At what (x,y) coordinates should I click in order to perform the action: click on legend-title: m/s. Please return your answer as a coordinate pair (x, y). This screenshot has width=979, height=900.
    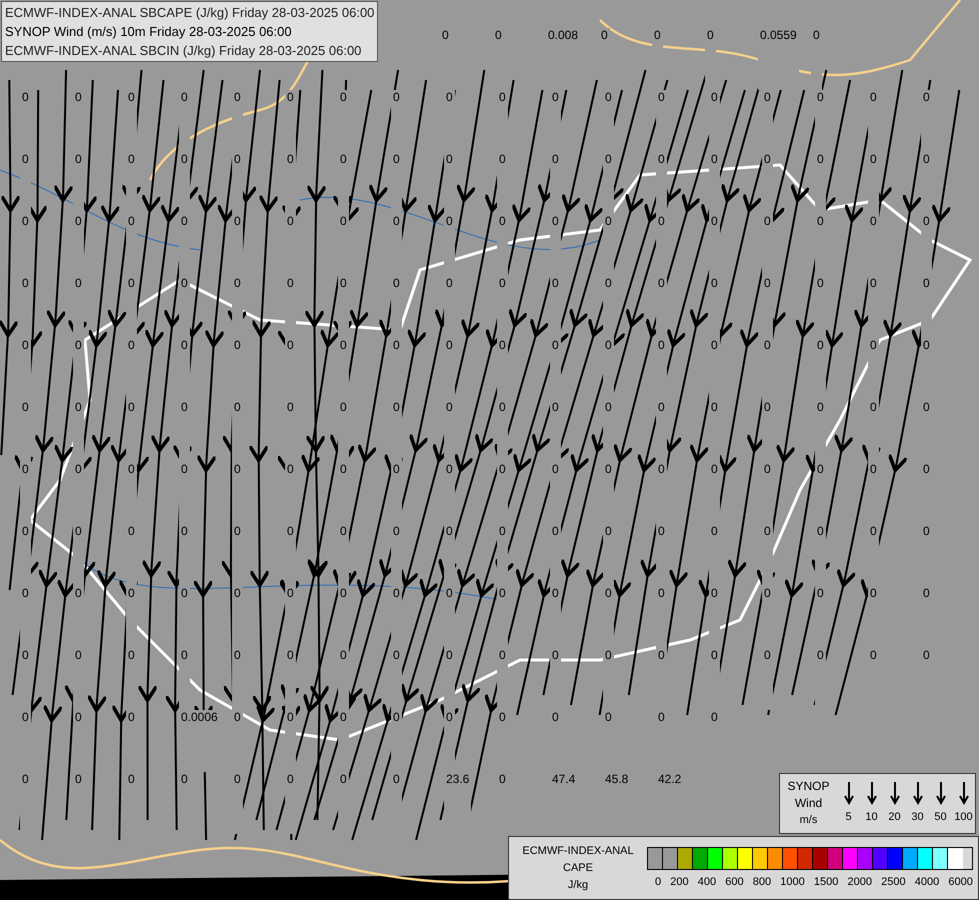
    Looking at the image, I should click on (809, 820).